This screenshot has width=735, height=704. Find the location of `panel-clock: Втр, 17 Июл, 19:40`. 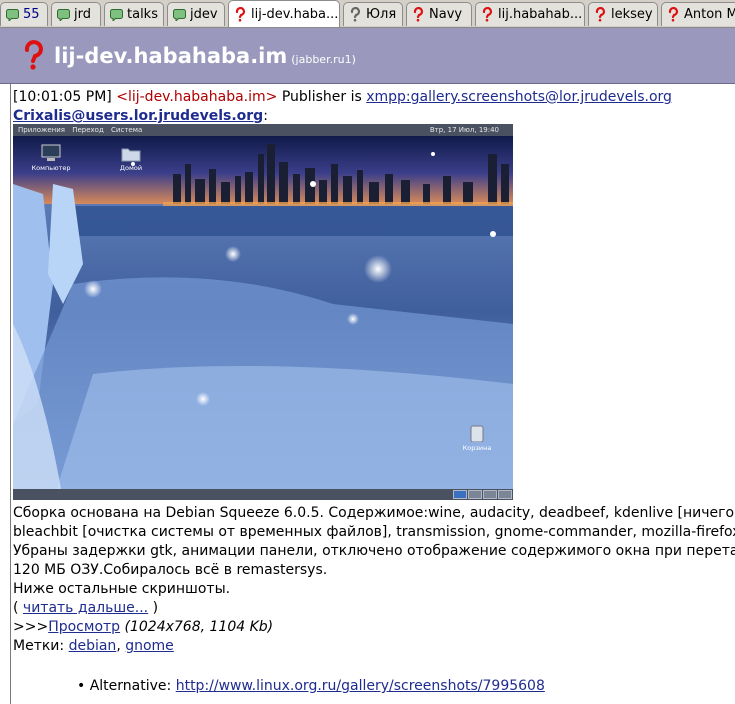

panel-clock: Втр, 17 Июл, 19:40 is located at coordinates (464, 130).